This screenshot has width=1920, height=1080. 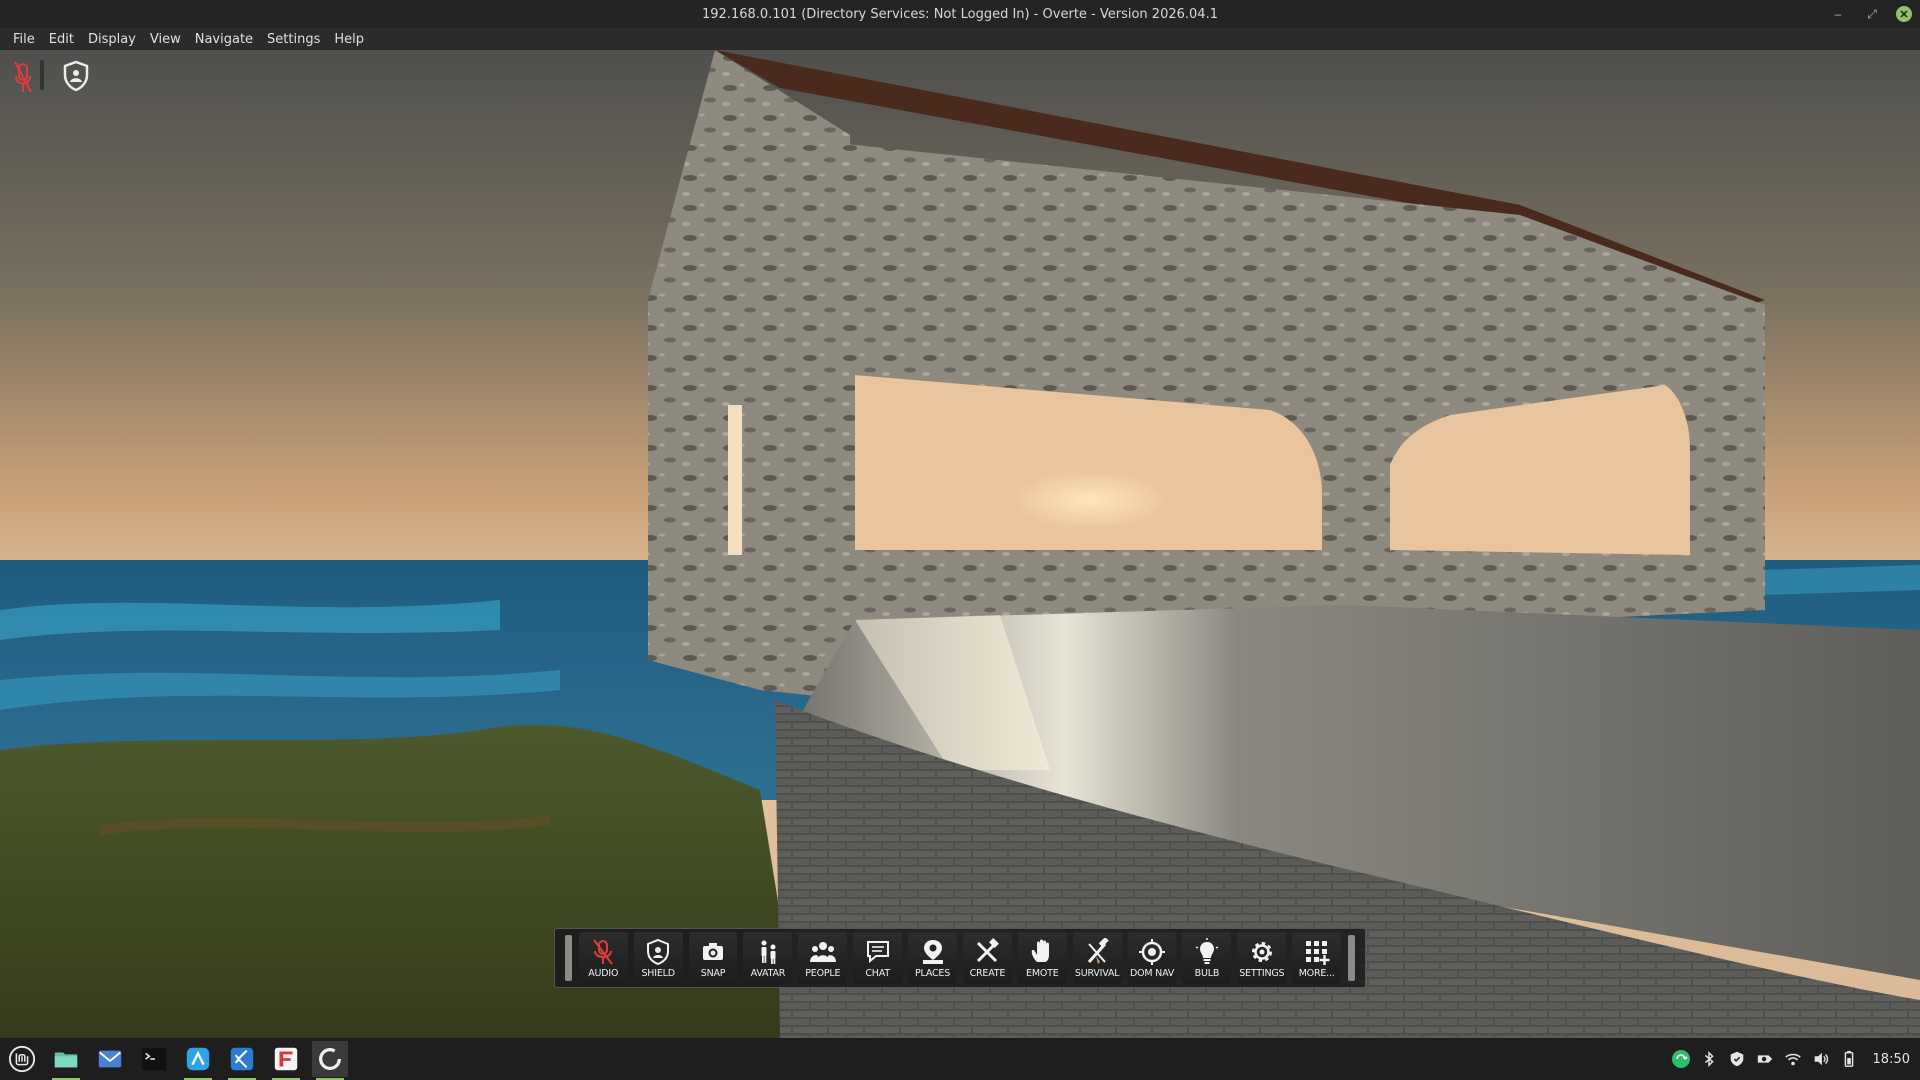 I want to click on survival-icon, so click(x=1098, y=950).